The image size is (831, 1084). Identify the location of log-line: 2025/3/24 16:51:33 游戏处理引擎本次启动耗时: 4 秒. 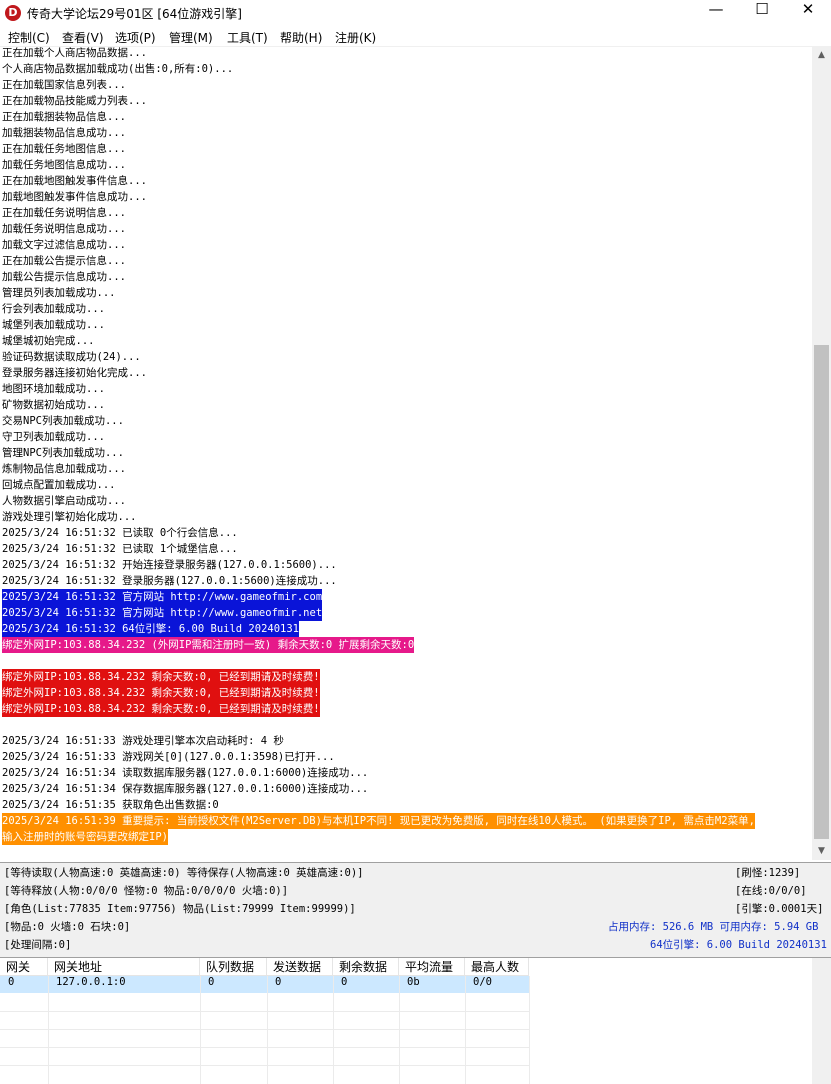
(143, 741).